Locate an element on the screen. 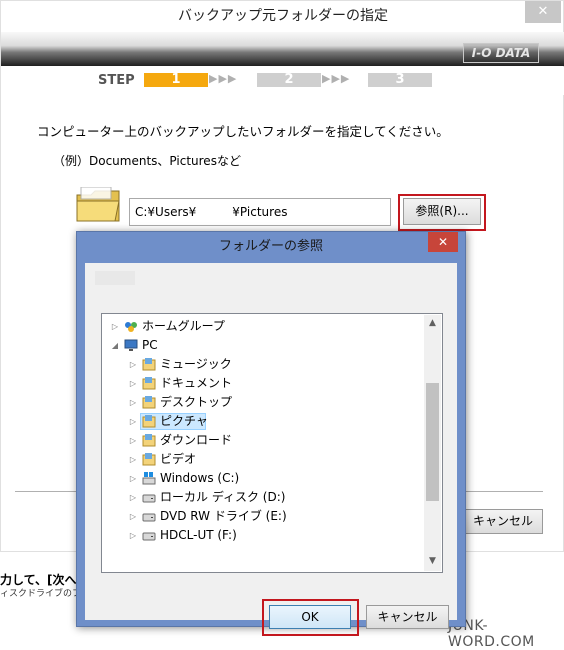 This screenshot has width=564, height=650. step-label: STEP is located at coordinates (116, 80).